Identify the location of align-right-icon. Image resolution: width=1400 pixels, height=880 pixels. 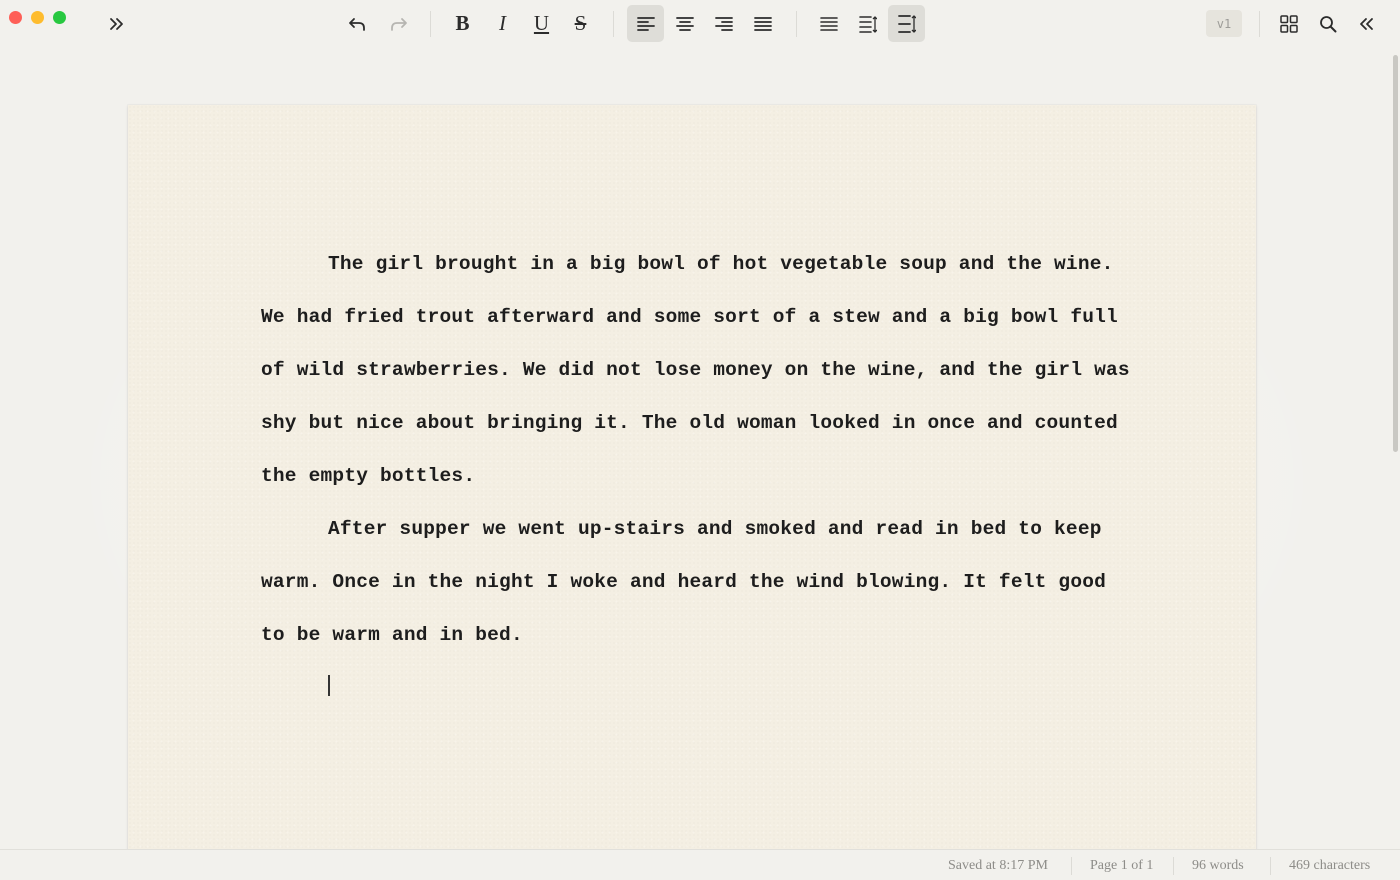
(723, 23).